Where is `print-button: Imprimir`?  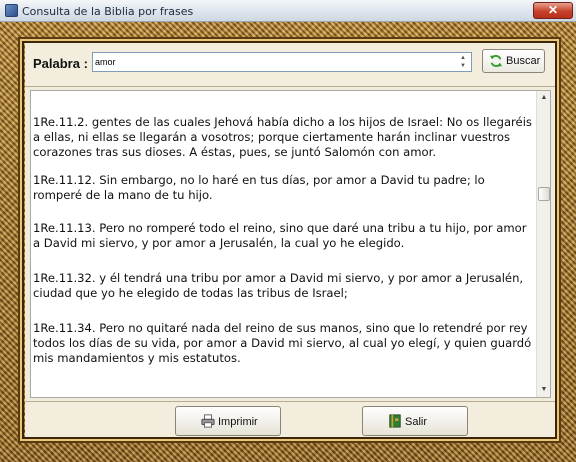 print-button: Imprimir is located at coordinates (228, 421).